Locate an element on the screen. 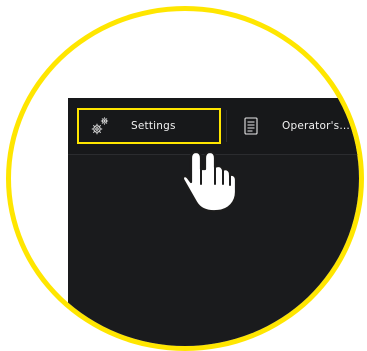 The width and height of the screenshot is (367, 351). tab-divider is located at coordinates (226, 126).